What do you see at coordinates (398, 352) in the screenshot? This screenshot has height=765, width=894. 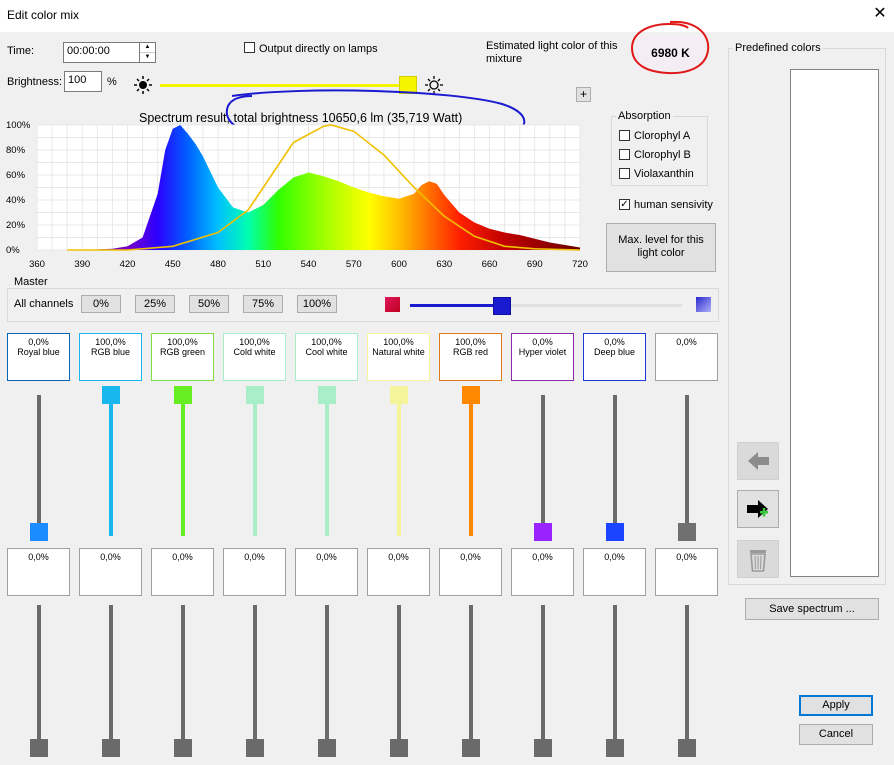 I see `channel-name: Natural white` at bounding box center [398, 352].